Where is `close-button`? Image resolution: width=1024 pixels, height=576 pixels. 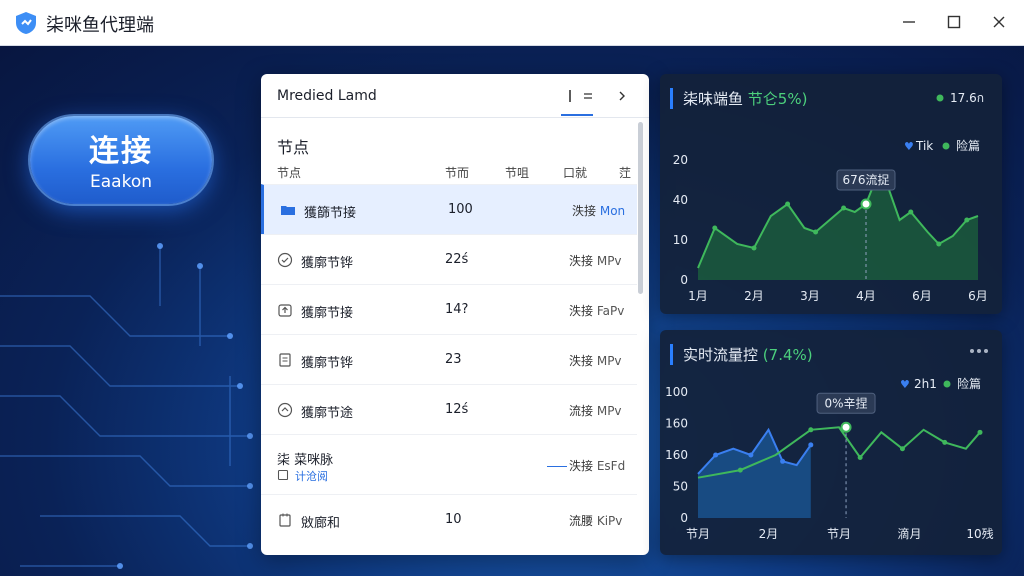 close-button is located at coordinates (999, 22).